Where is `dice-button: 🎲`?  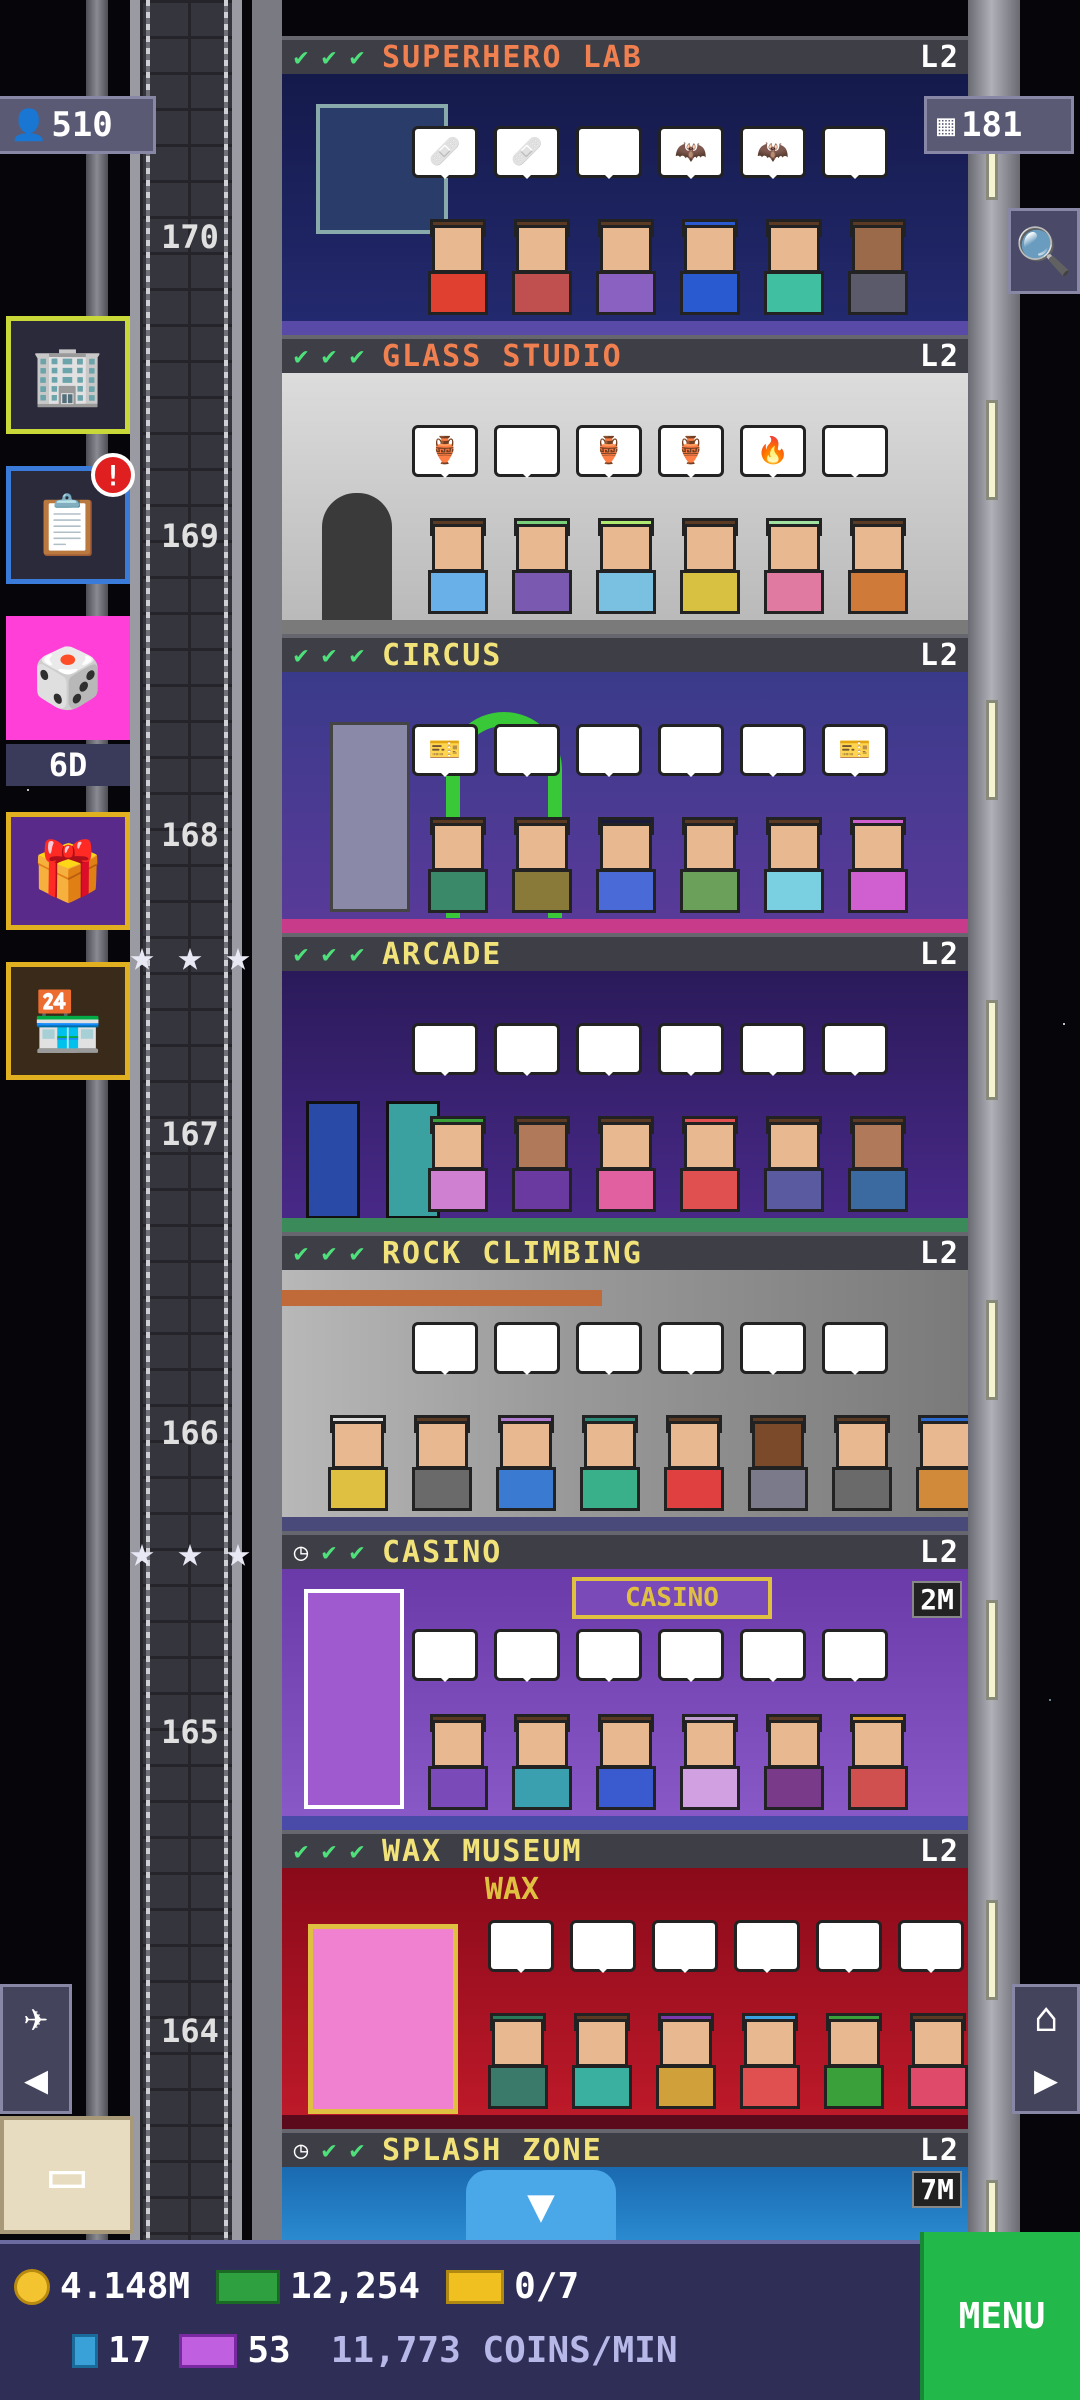
dice-button: 🎲 is located at coordinates (68, 678).